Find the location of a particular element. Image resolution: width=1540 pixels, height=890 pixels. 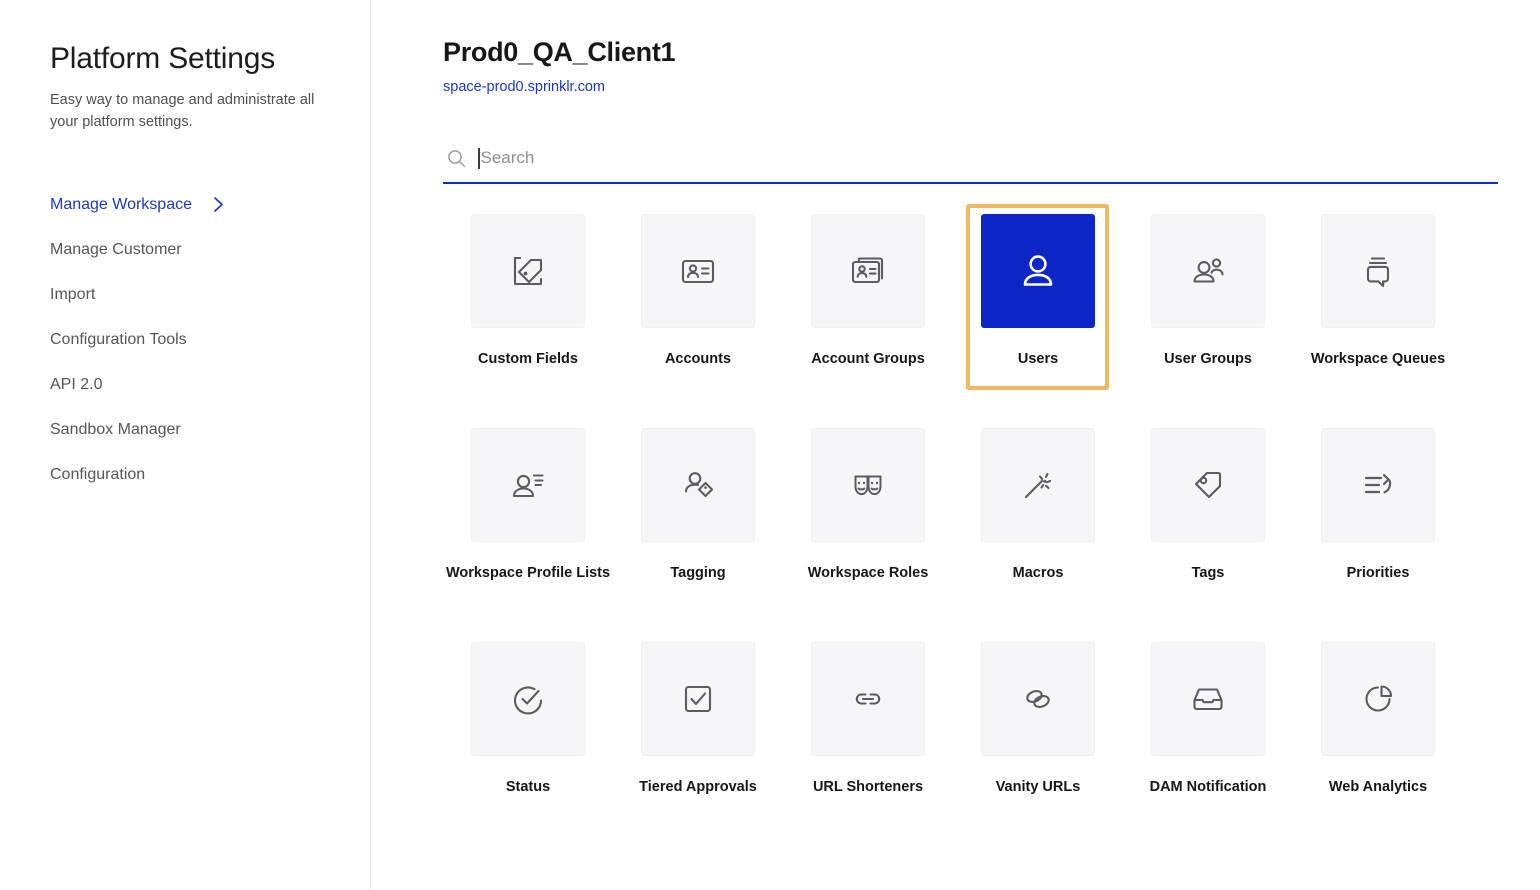

tile-web-analytics: Web Analytics is located at coordinates (1378, 749).